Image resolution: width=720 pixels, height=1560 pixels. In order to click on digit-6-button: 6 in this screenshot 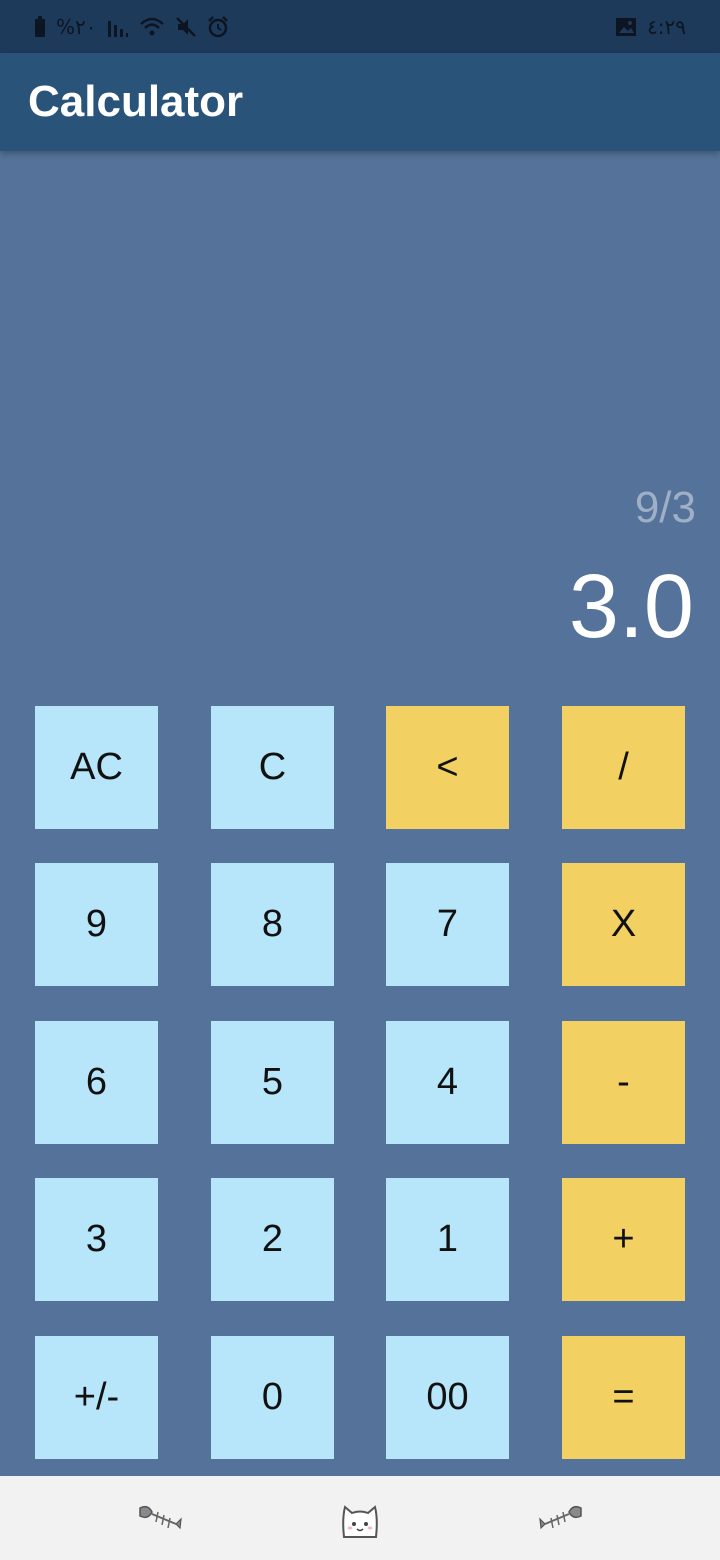, I will do `click(96, 1082)`.